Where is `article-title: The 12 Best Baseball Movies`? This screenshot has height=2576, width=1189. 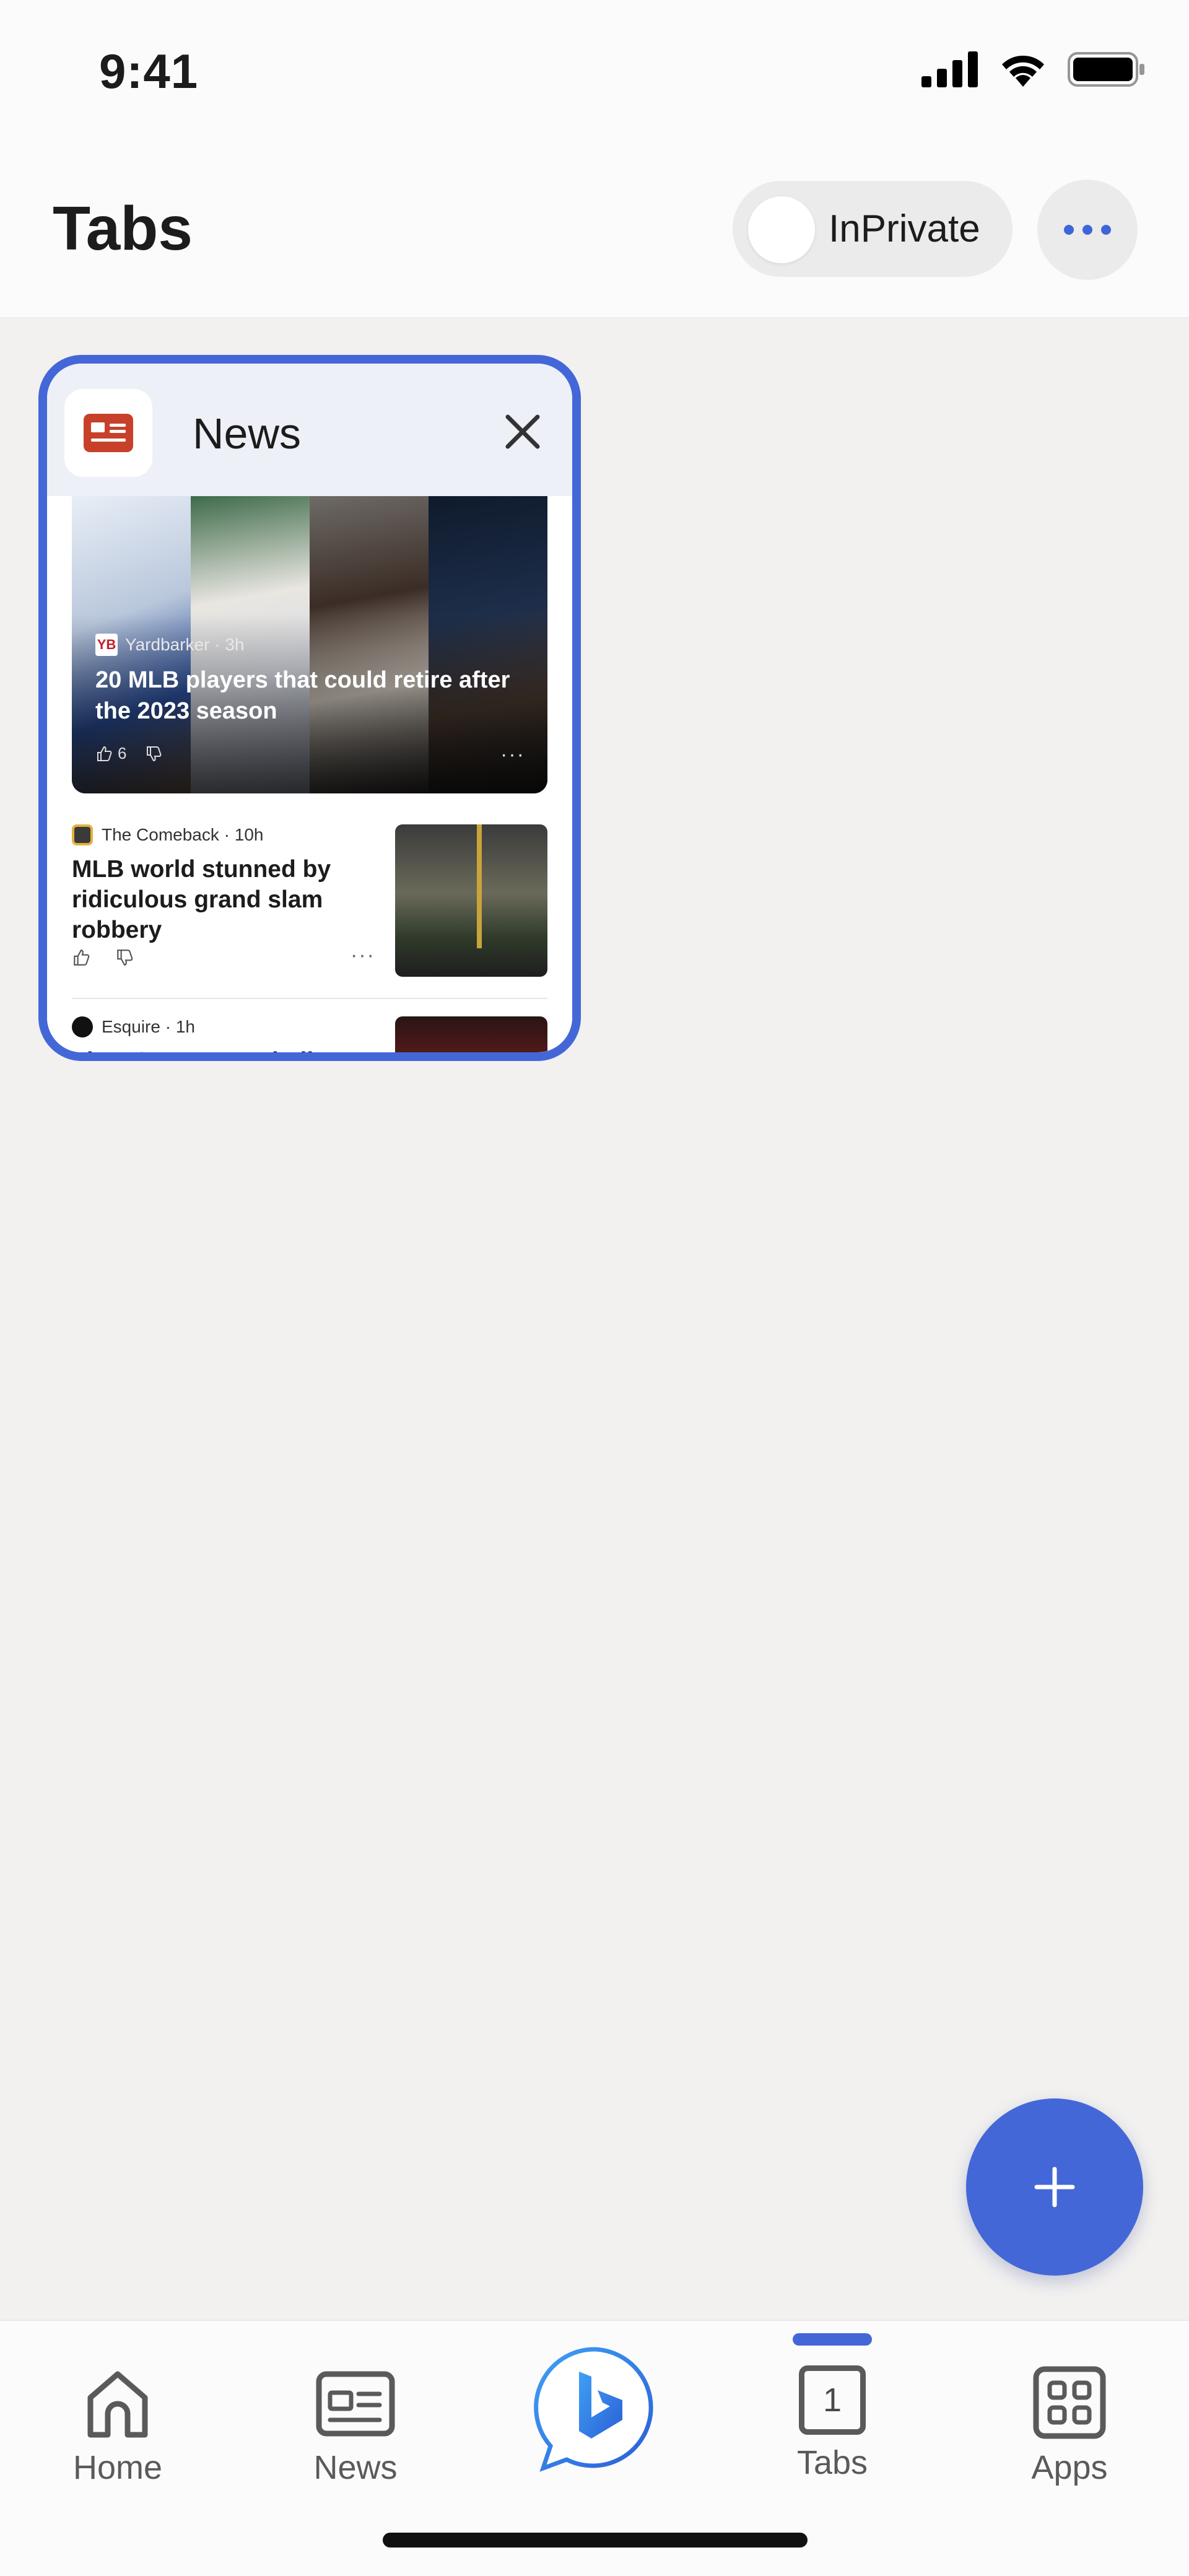 article-title: The 12 Best Baseball Movies is located at coordinates (214, 1049).